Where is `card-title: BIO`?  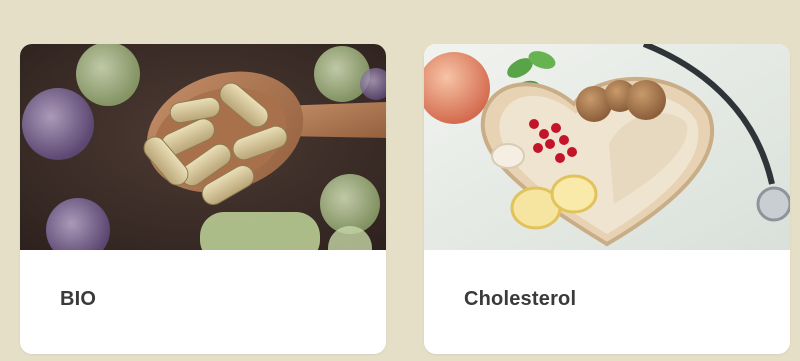
card-title: BIO is located at coordinates (78, 299).